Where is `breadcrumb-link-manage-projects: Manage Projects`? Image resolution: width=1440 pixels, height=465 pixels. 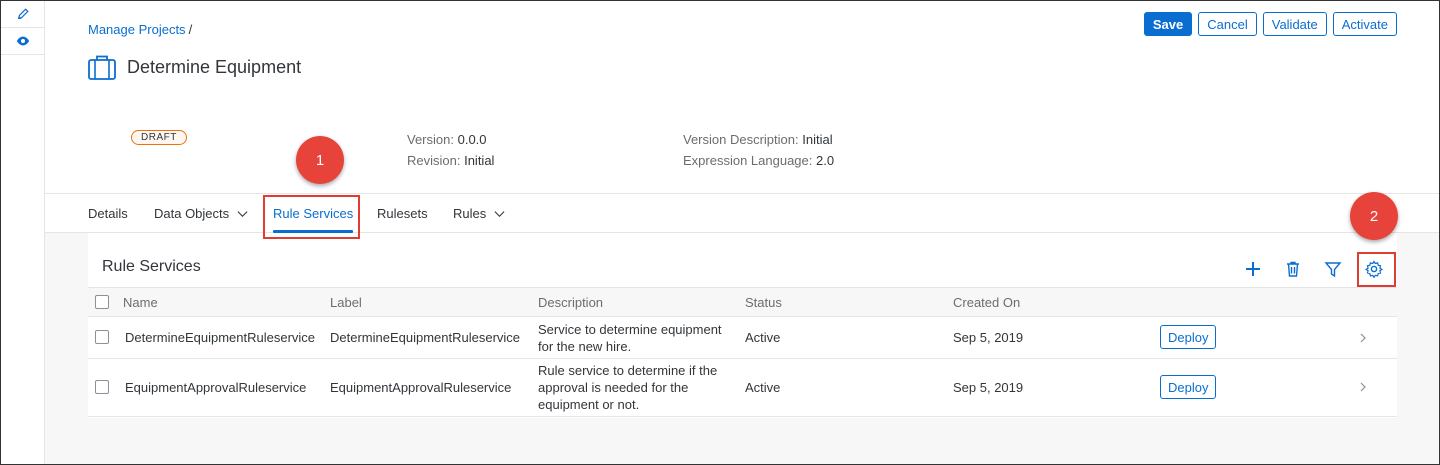 breadcrumb-link-manage-projects: Manage Projects is located at coordinates (137, 29).